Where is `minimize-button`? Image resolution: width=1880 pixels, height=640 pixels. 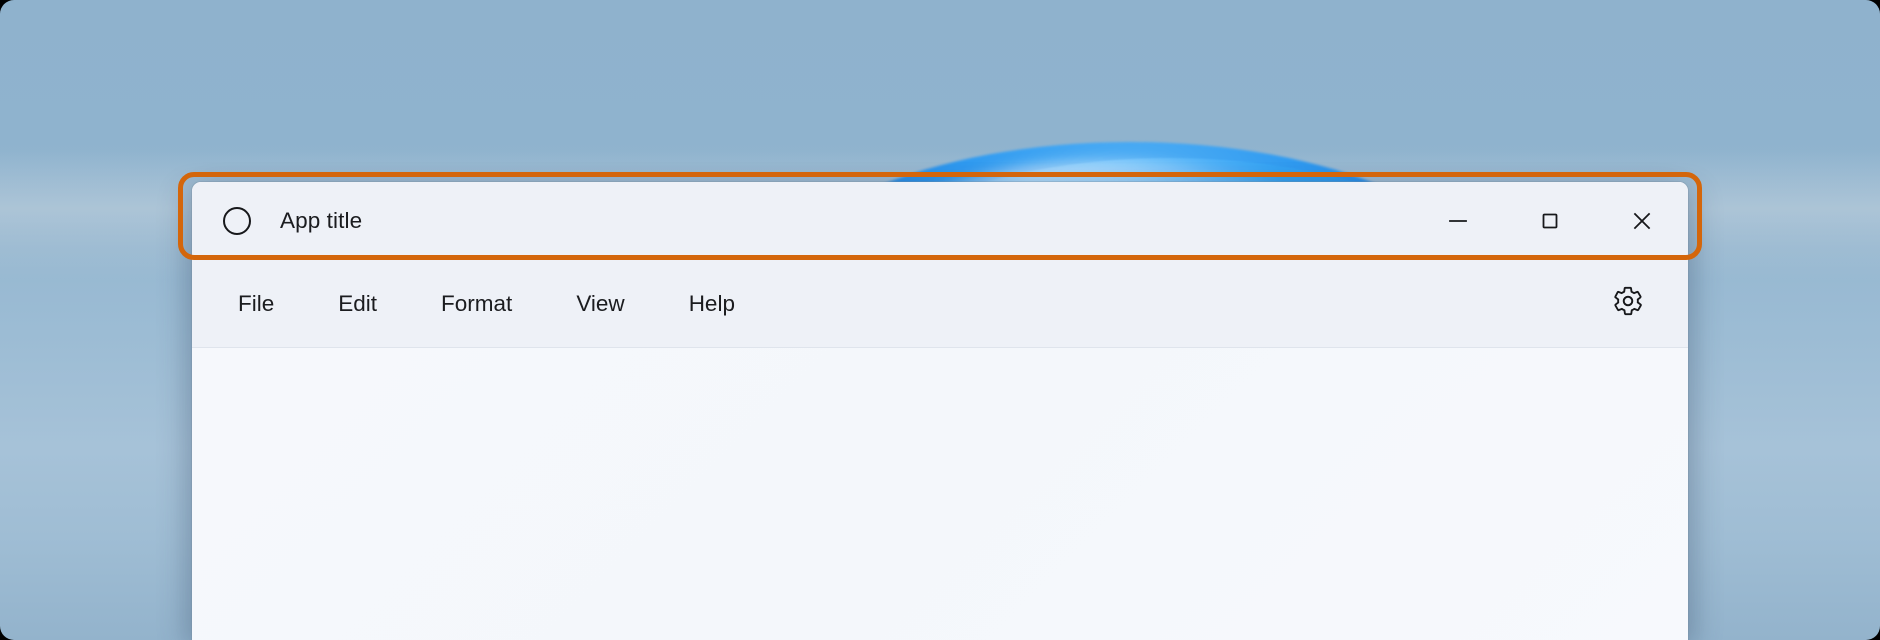
minimize-button is located at coordinates (1458, 221).